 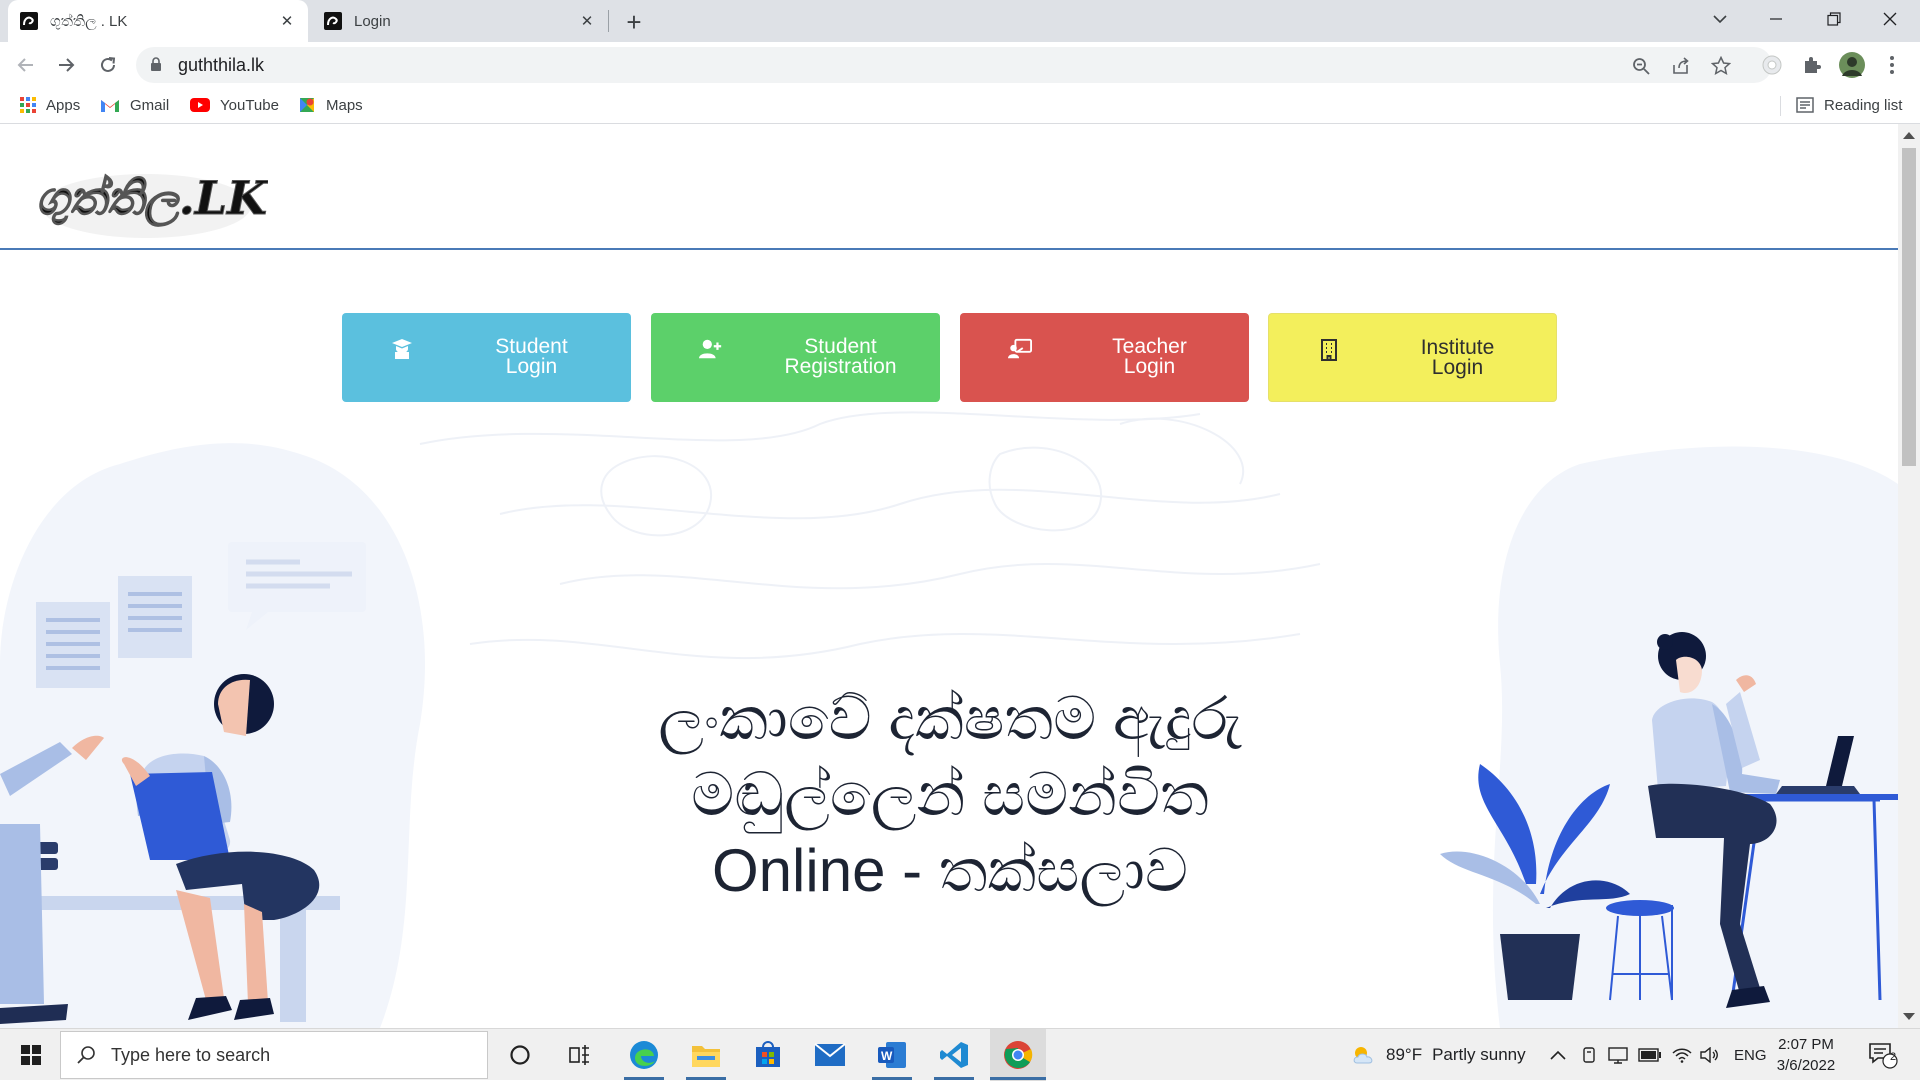 What do you see at coordinates (1329, 350) in the screenshot?
I see `building-icon` at bounding box center [1329, 350].